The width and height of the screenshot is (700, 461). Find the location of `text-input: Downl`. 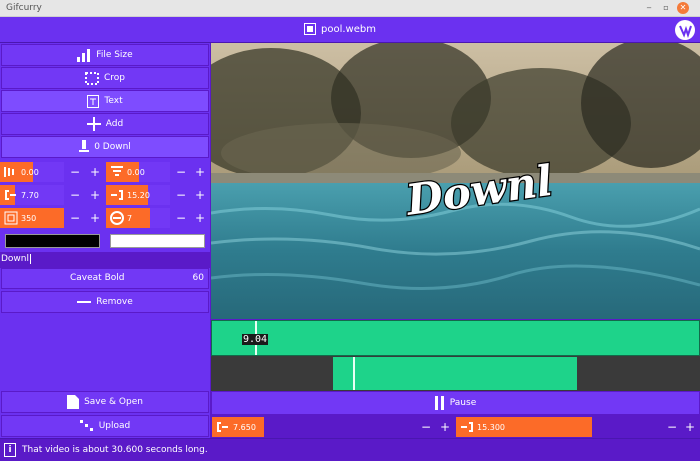

text-input: Downl is located at coordinates (105, 260).